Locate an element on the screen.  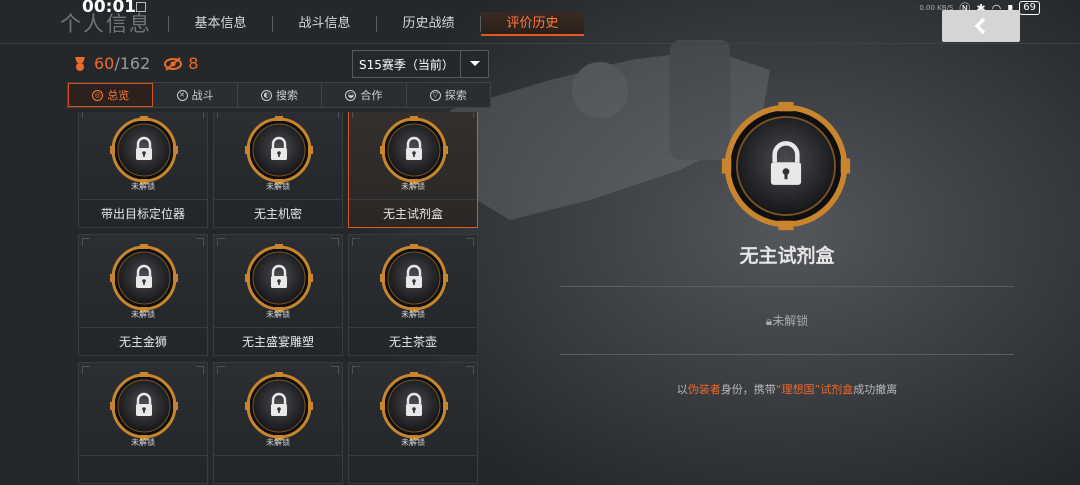
eye-count: 8 is located at coordinates (193, 63).